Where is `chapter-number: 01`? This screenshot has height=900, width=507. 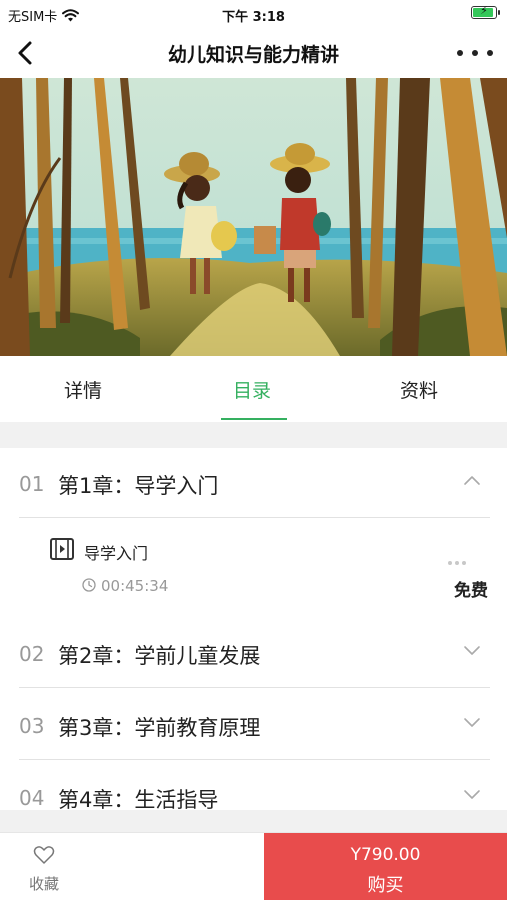 chapter-number: 01 is located at coordinates (32, 484).